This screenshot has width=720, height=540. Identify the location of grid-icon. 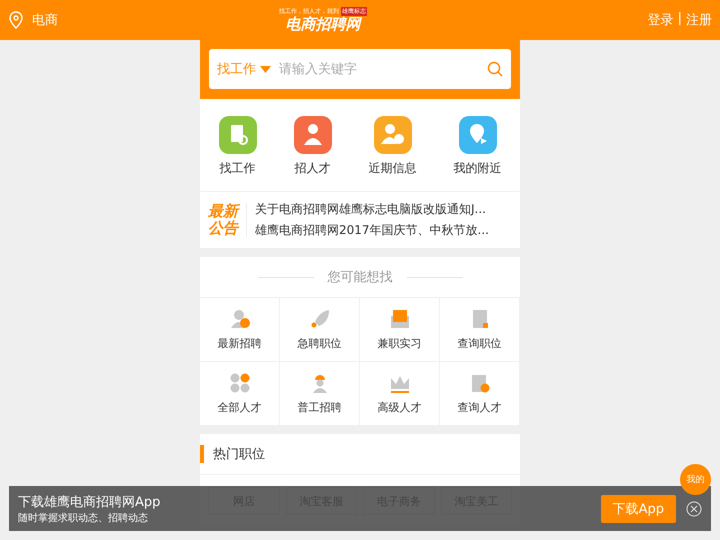
(239, 383).